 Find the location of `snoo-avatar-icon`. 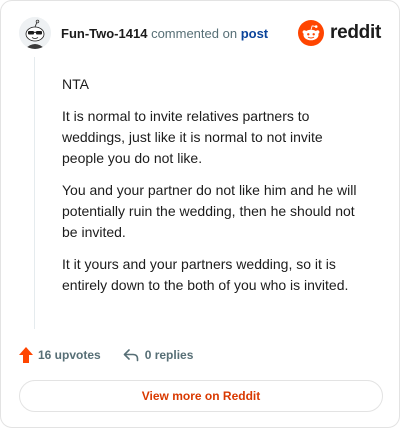

snoo-avatar-icon is located at coordinates (35, 33).